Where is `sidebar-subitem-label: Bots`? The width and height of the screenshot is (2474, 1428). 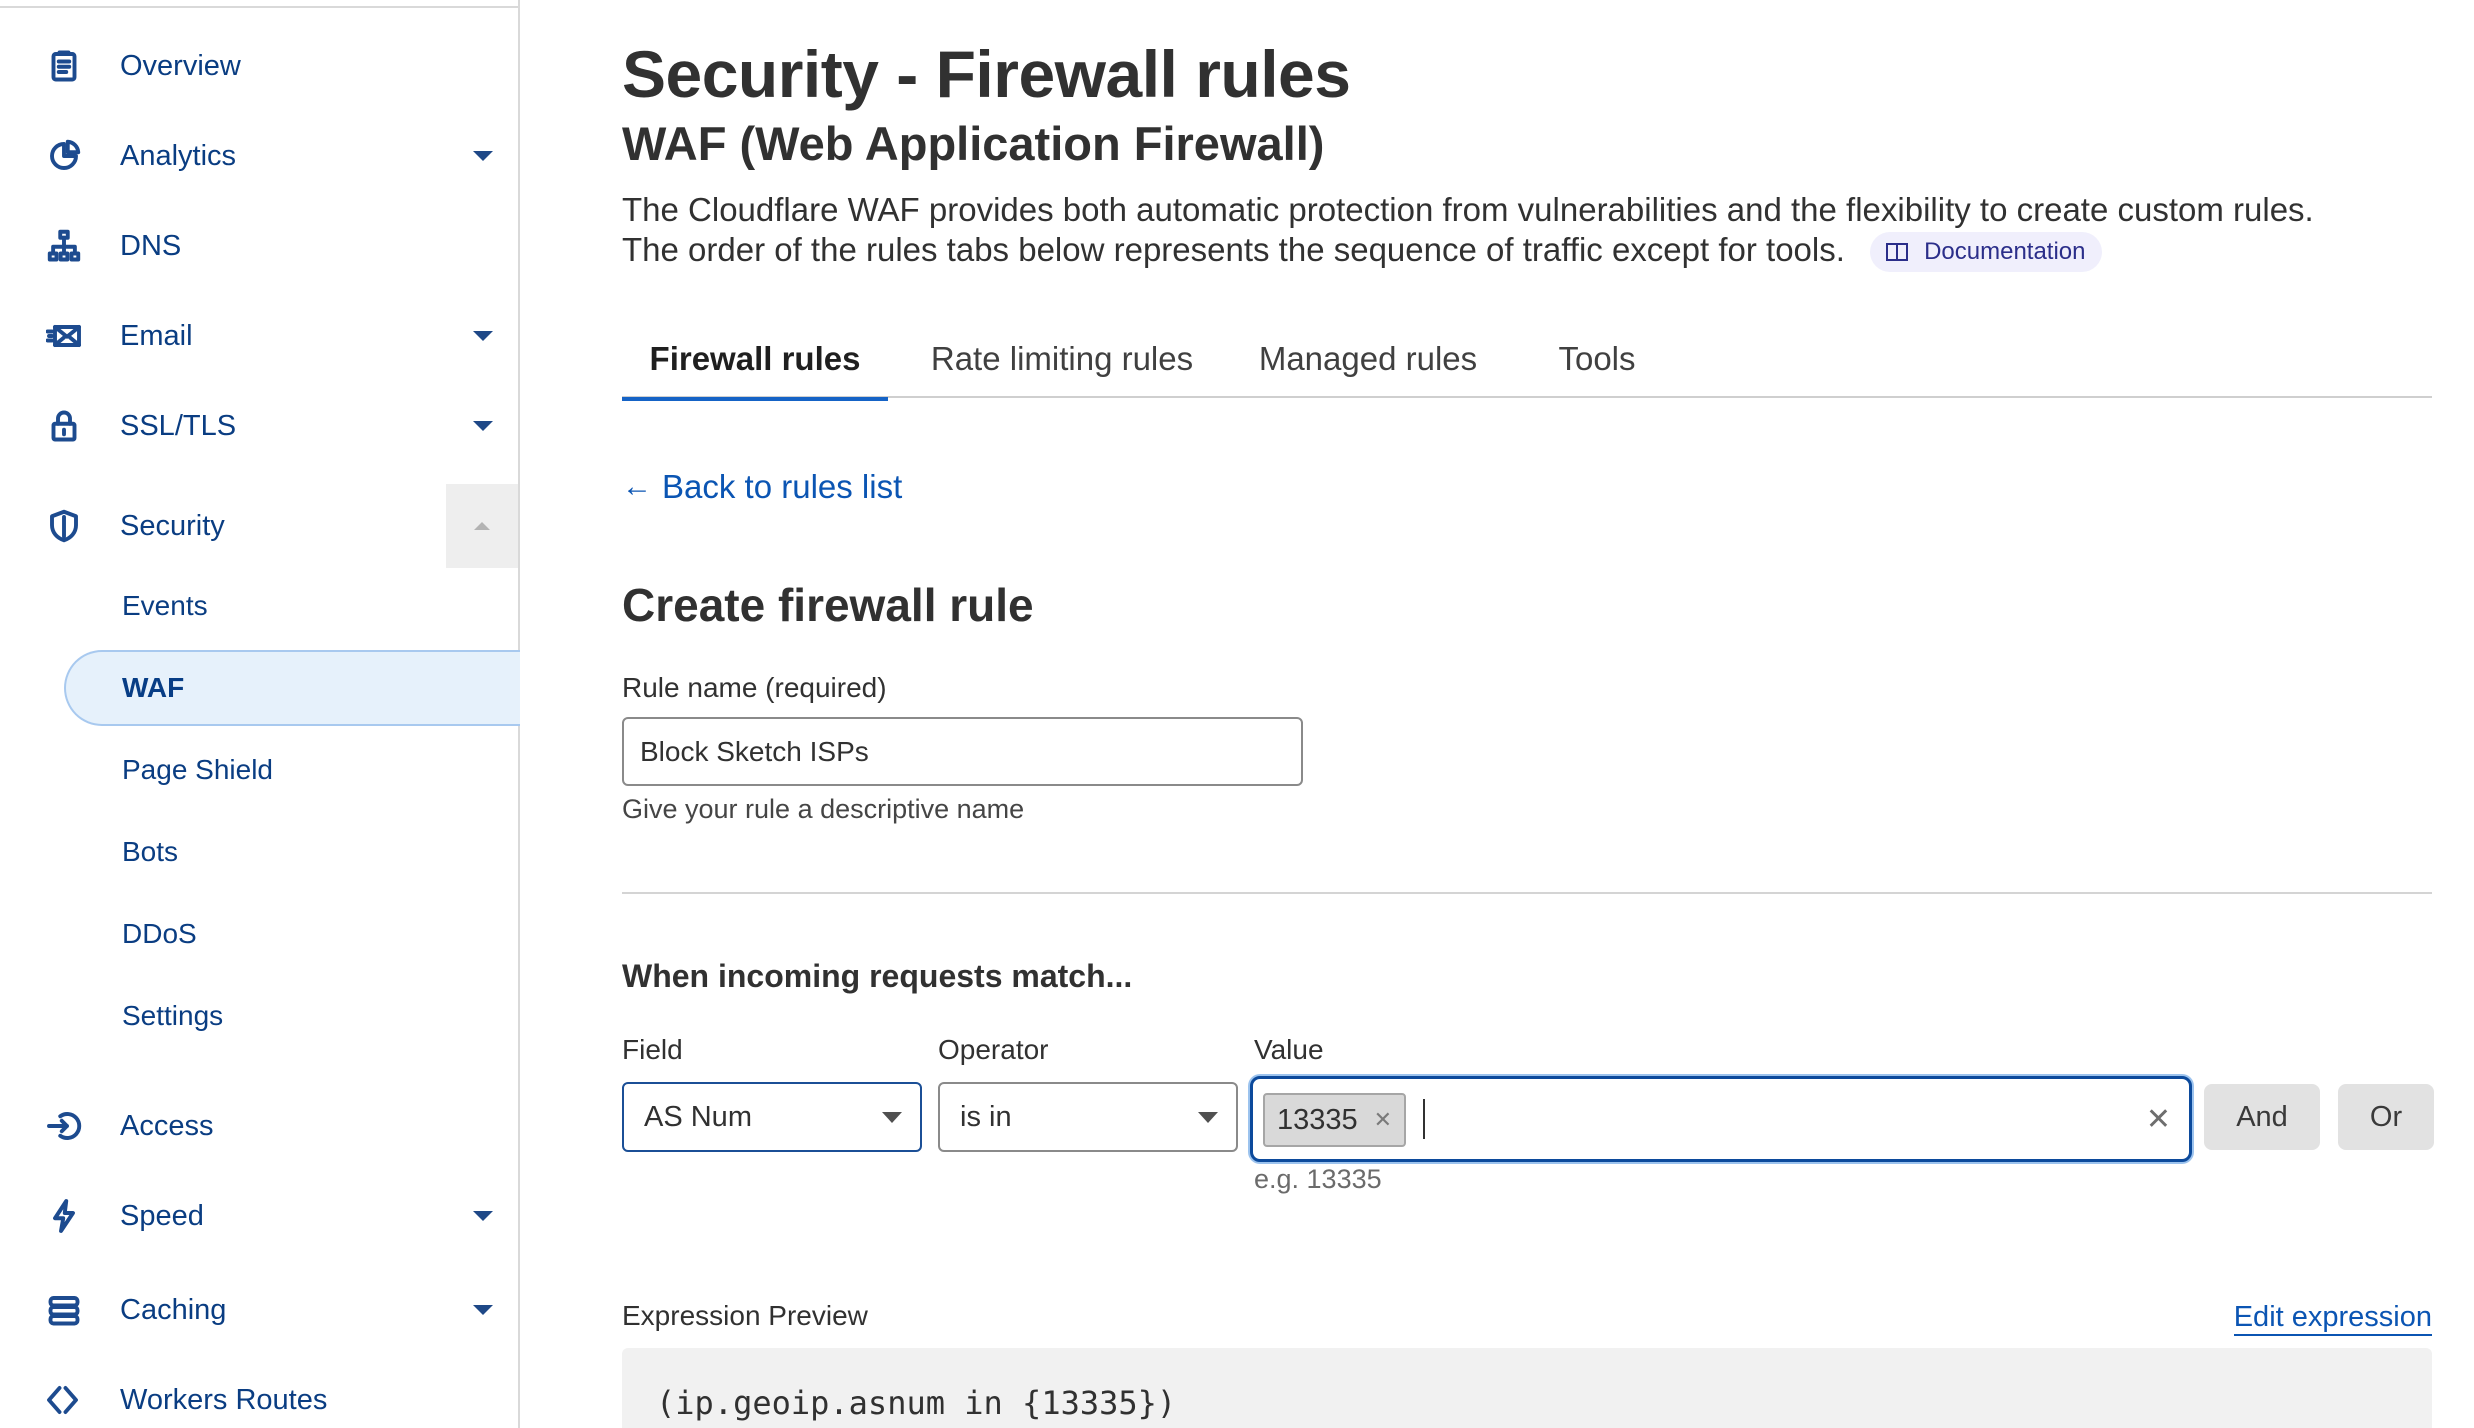 sidebar-subitem-label: Bots is located at coordinates (150, 851).